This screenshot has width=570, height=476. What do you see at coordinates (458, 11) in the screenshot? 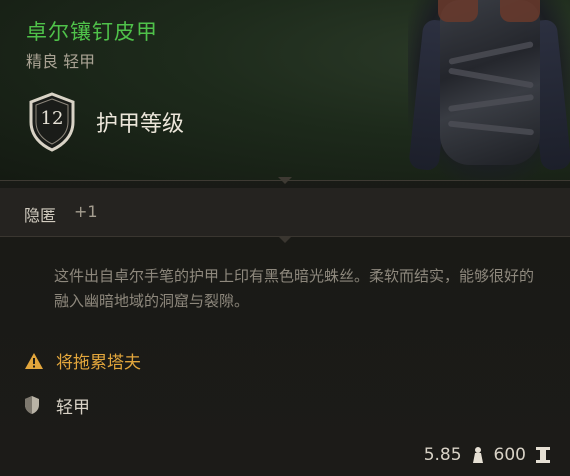
I see `portrait-shoulder-left` at bounding box center [458, 11].